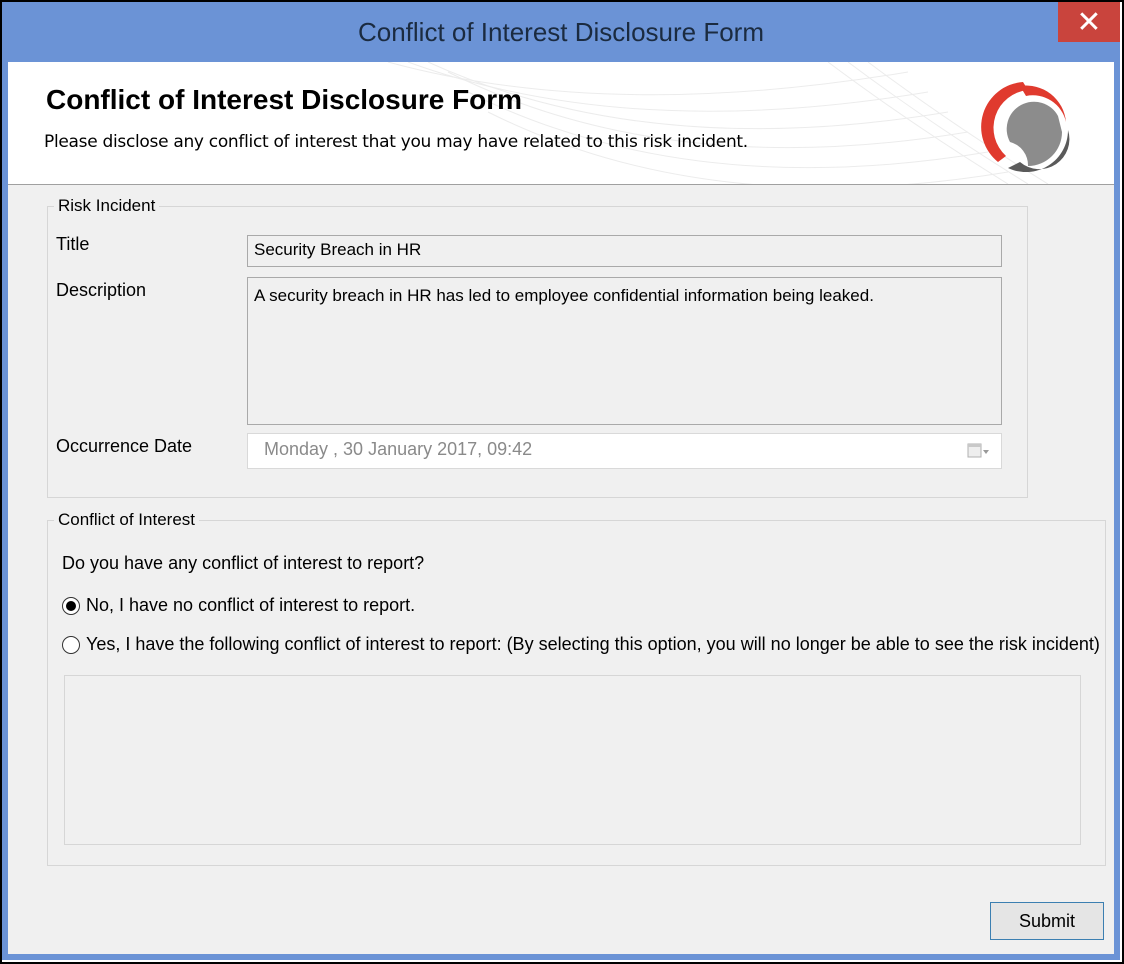 Image resolution: width=1124 pixels, height=964 pixels. I want to click on header-background-pattern, so click(718, 123).